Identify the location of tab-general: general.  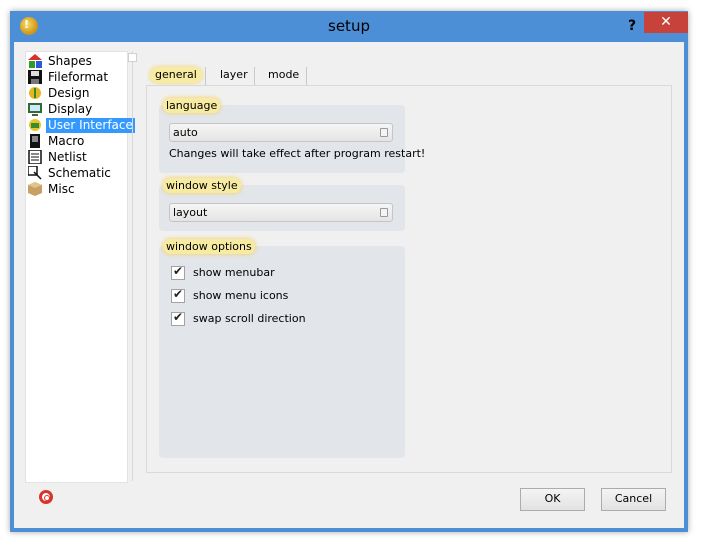
(176, 75).